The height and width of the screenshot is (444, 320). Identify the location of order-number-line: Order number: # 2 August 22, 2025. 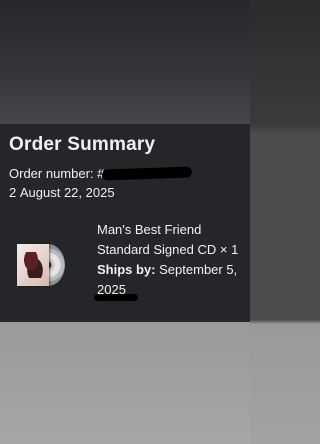
(127, 183).